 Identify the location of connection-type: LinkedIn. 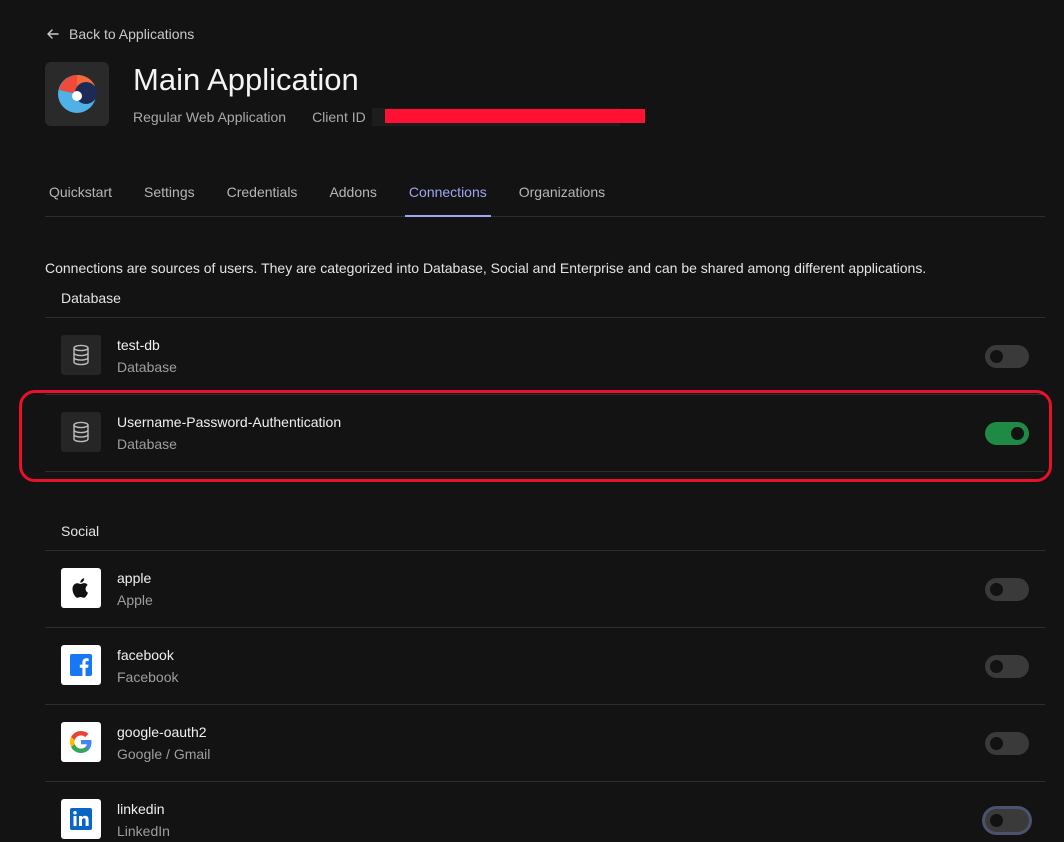
(143, 831).